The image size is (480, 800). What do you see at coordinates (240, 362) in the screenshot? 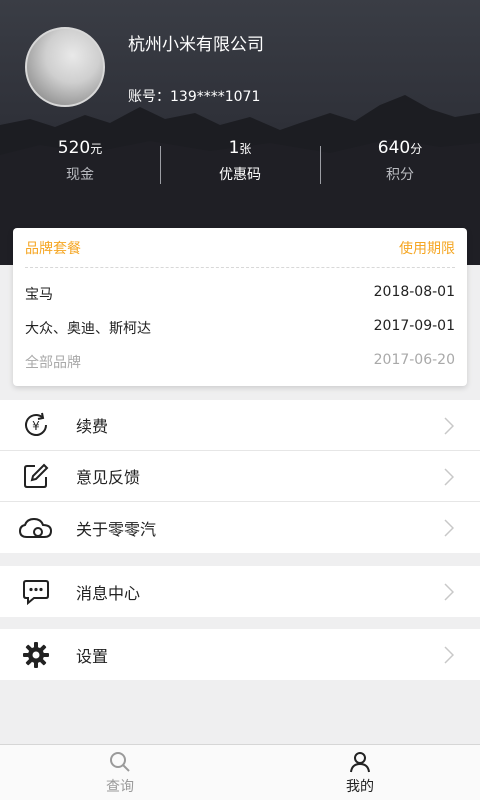
I see `package-row: 全部品牌 2017-06-20` at bounding box center [240, 362].